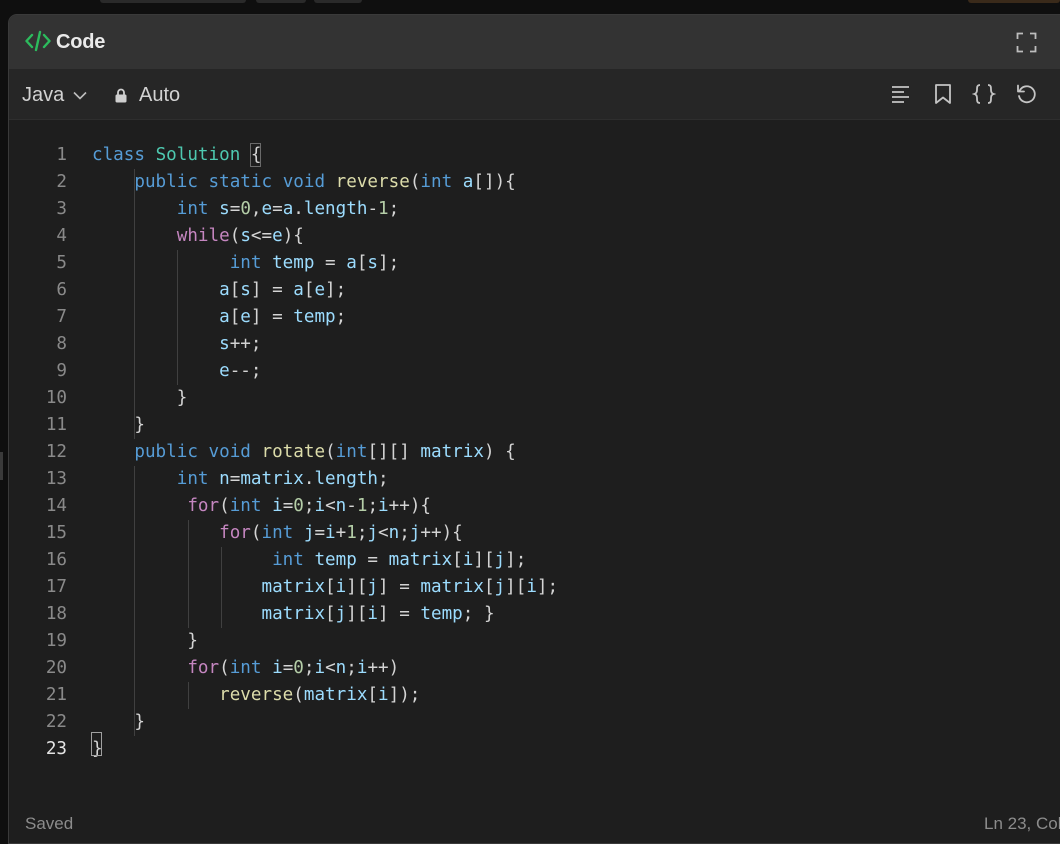 The width and height of the screenshot is (1060, 844). Describe the element at coordinates (534, 344) in the screenshot. I see `code-line: 8 s++;` at that location.